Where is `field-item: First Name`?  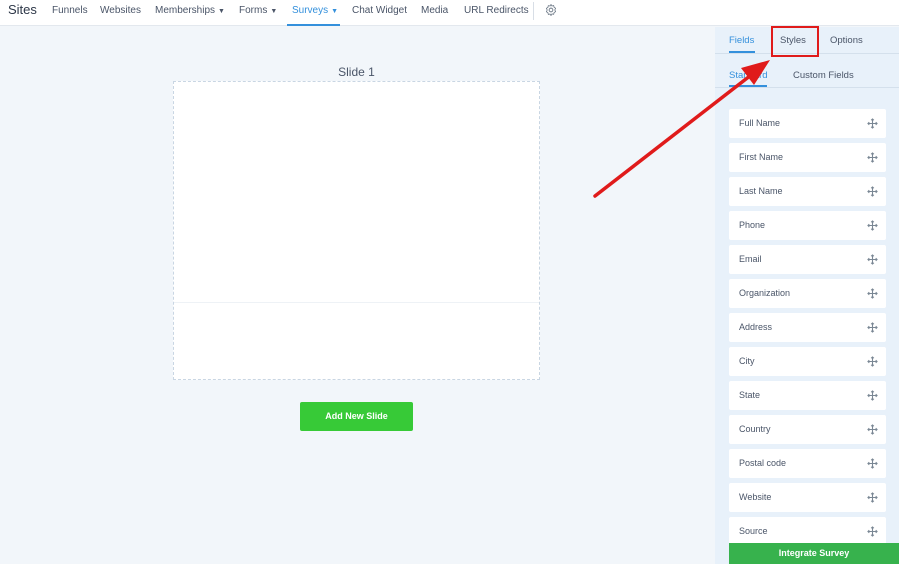 field-item: First Name is located at coordinates (807, 157).